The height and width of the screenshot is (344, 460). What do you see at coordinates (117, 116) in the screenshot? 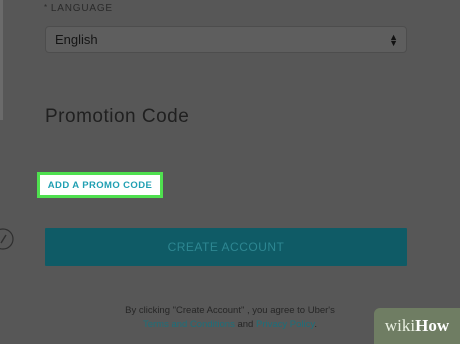
I see `promotion-code-heading: Promotion Code` at bounding box center [117, 116].